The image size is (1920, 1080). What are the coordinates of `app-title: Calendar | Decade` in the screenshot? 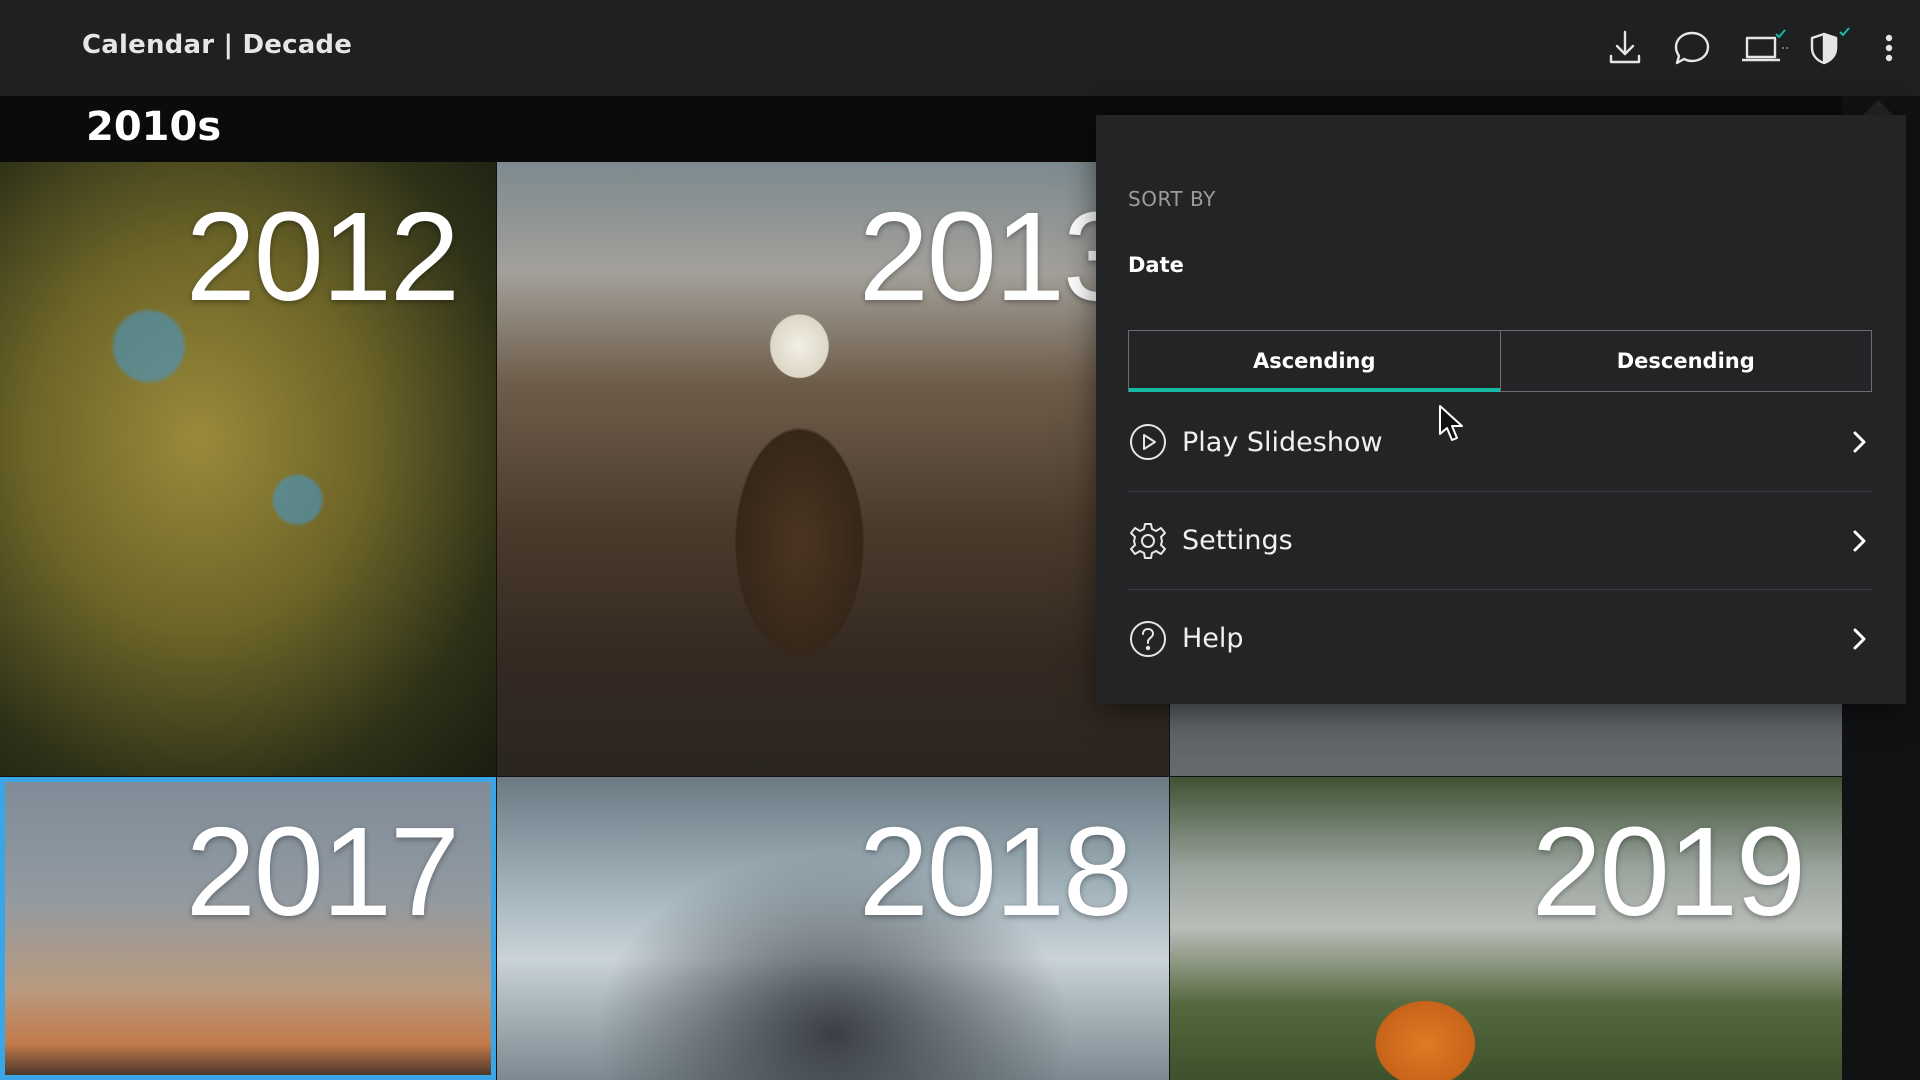 It's located at (217, 45).